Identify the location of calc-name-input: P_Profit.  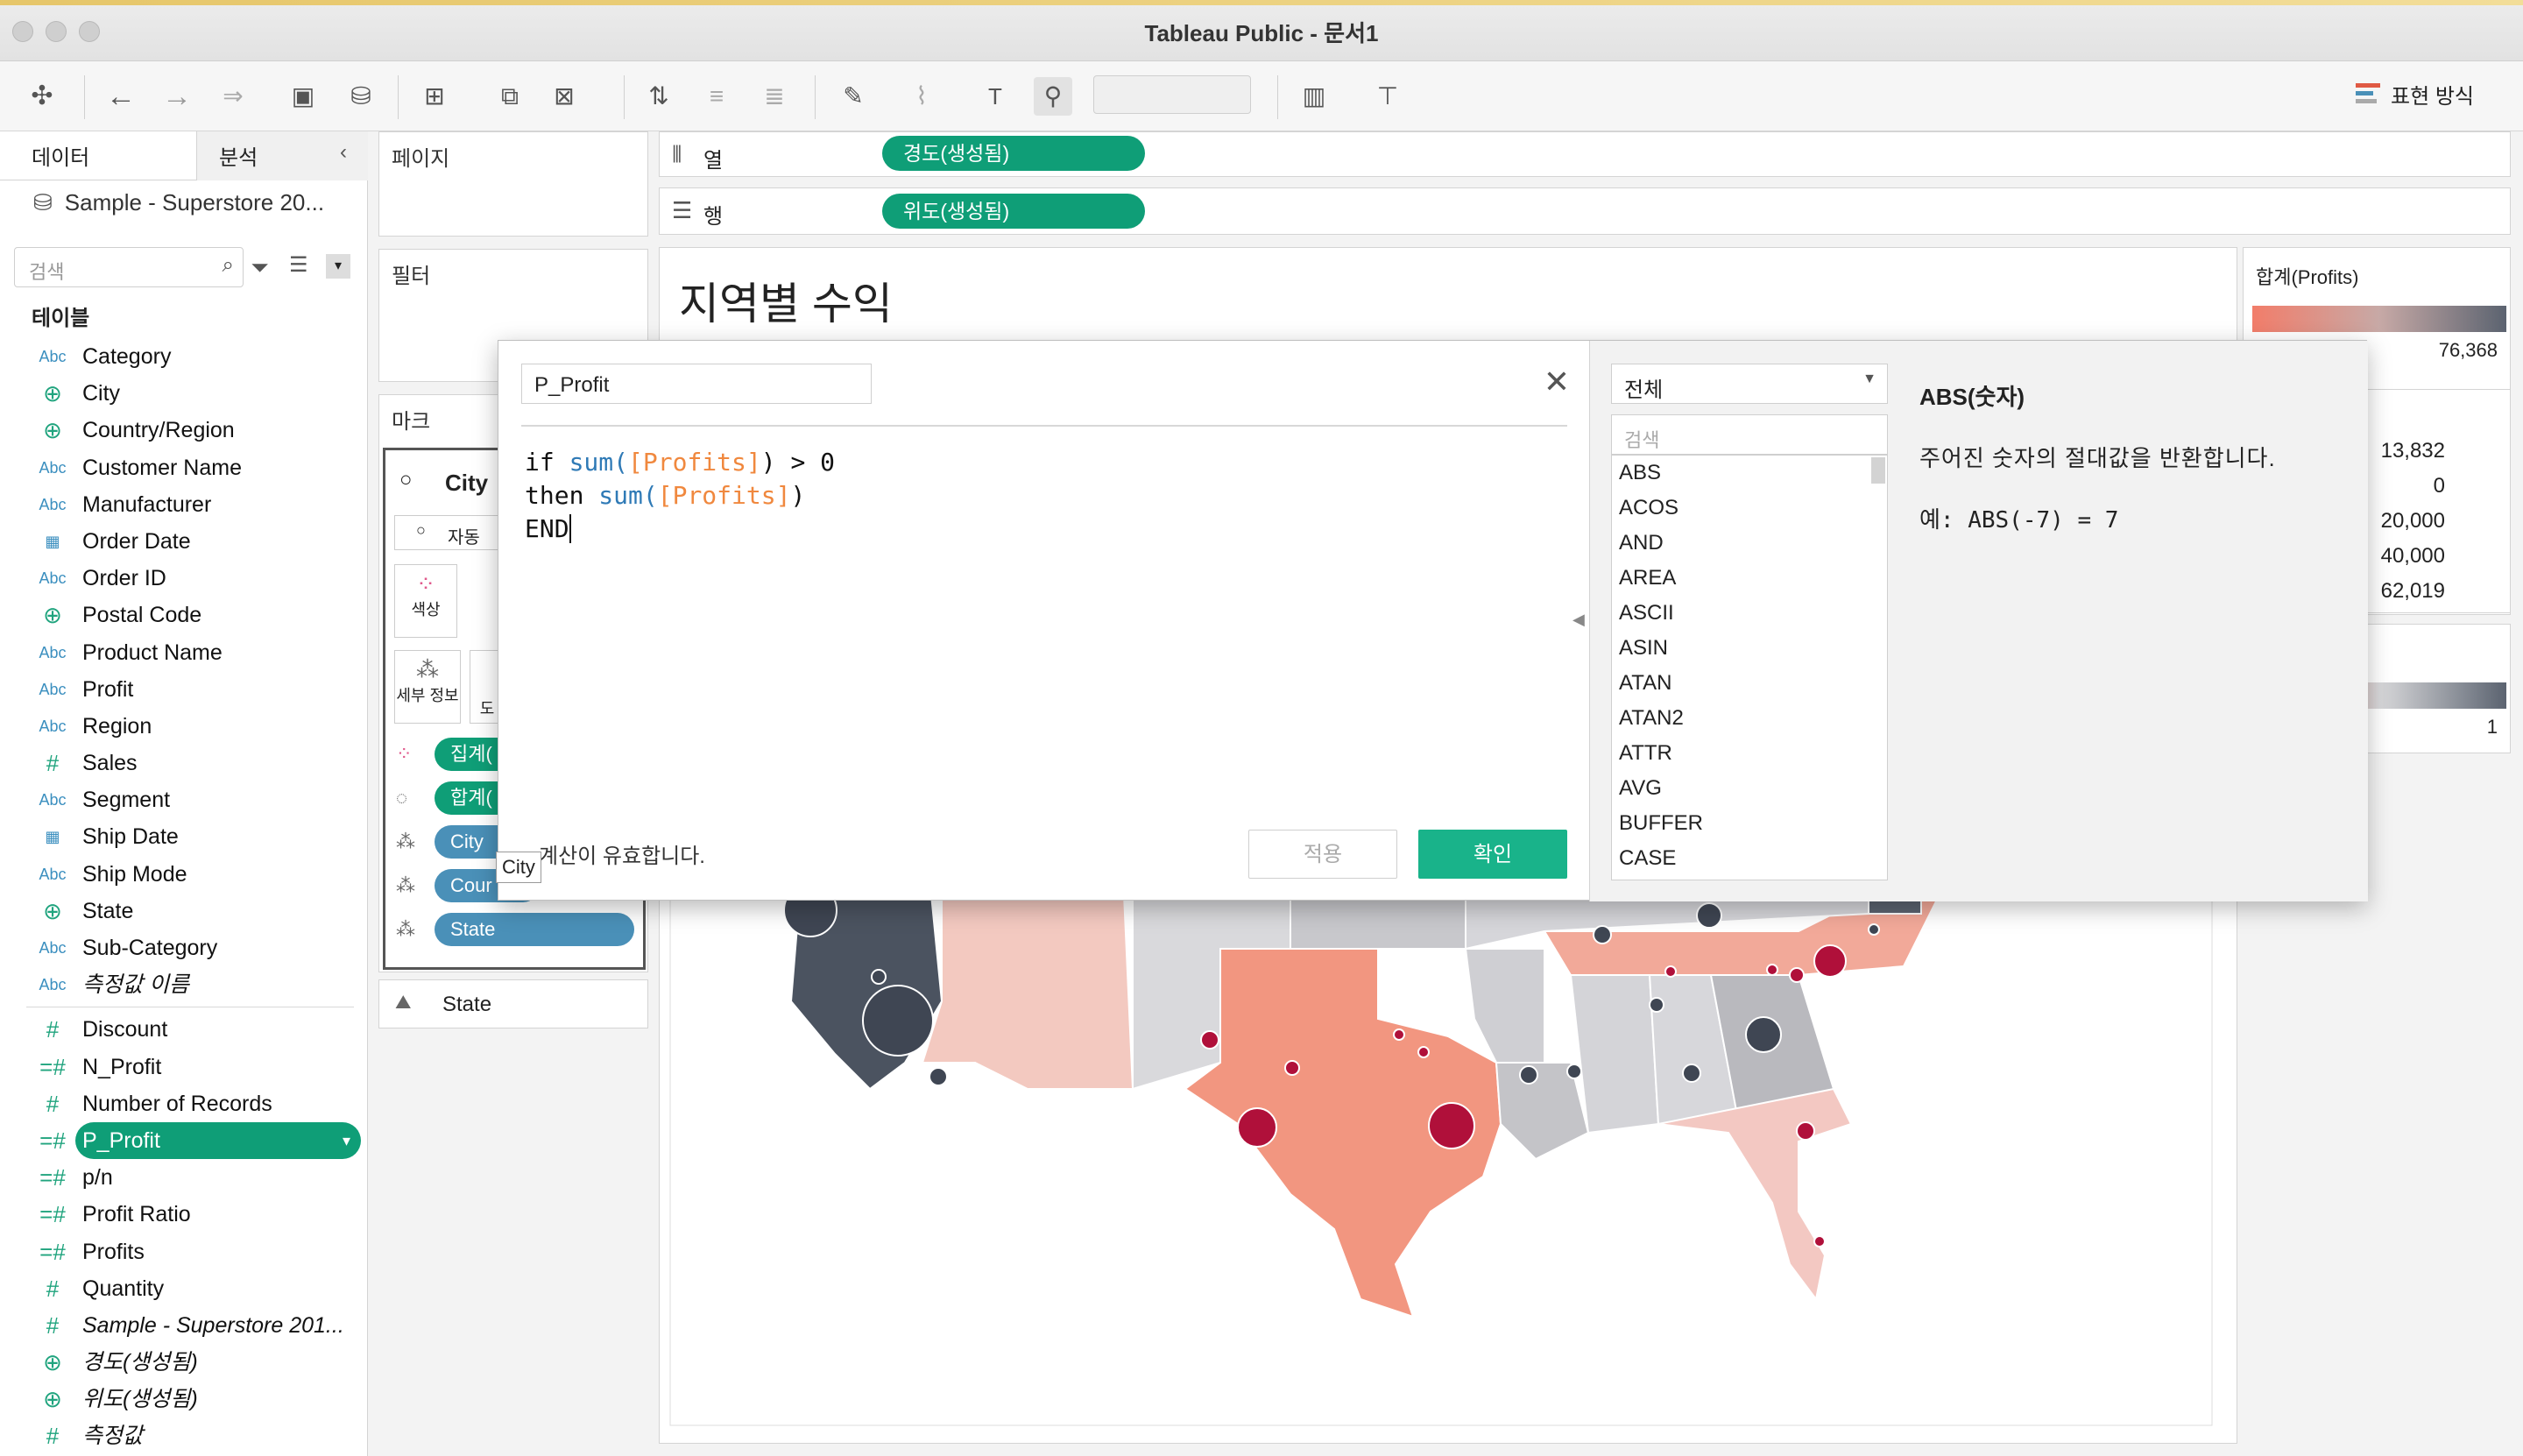
(696, 384).